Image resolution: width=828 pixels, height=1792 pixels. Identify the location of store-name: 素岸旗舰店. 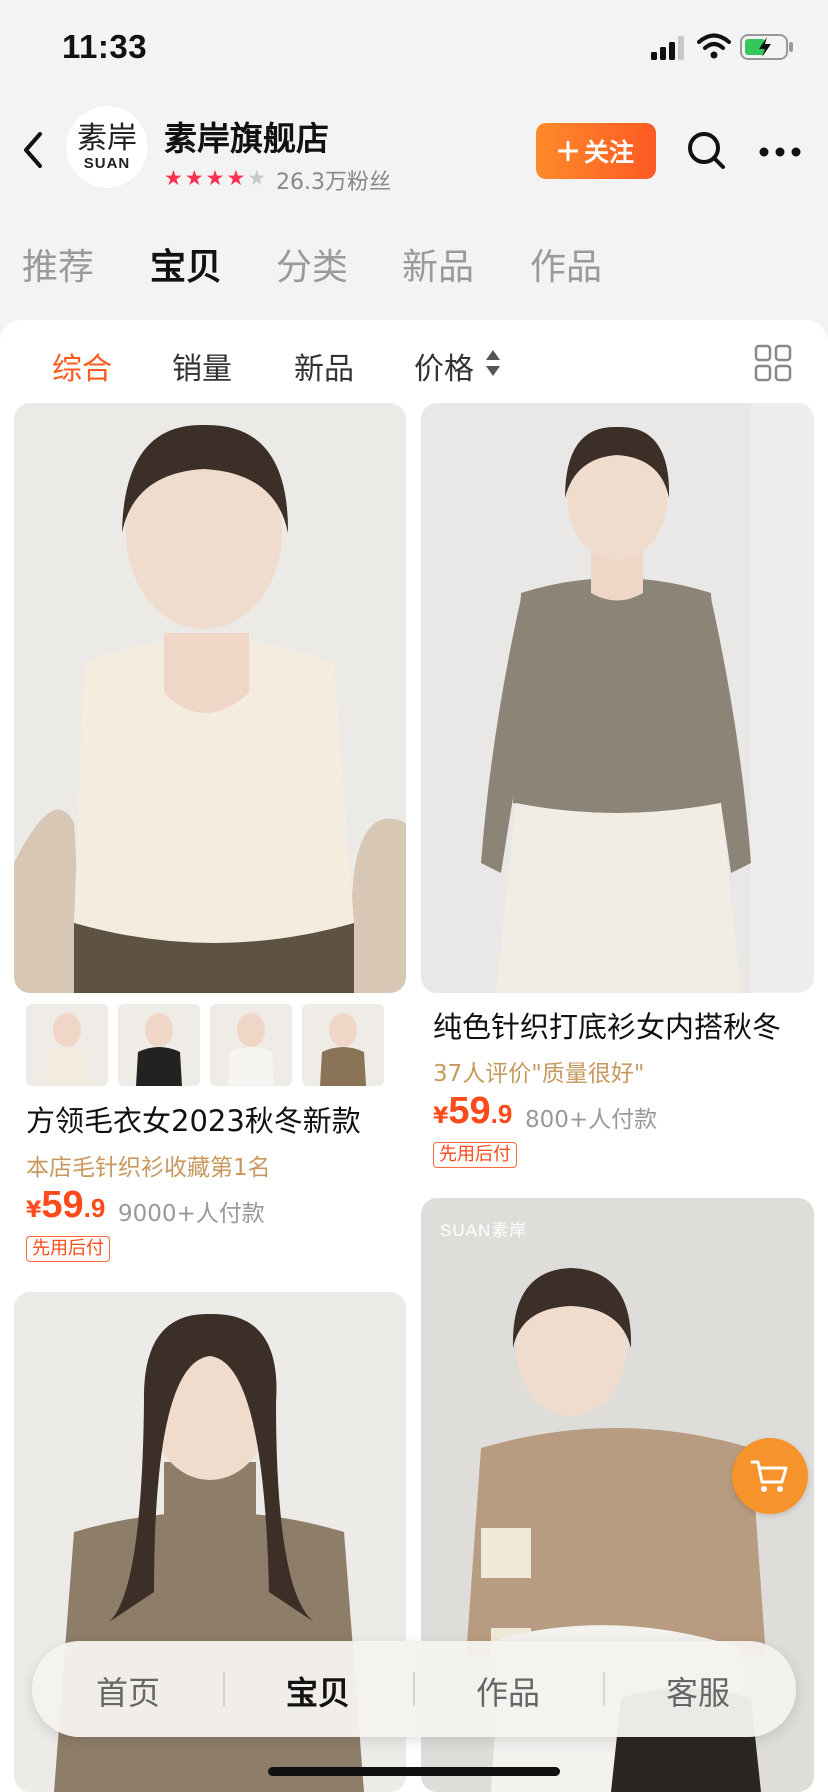
(246, 136).